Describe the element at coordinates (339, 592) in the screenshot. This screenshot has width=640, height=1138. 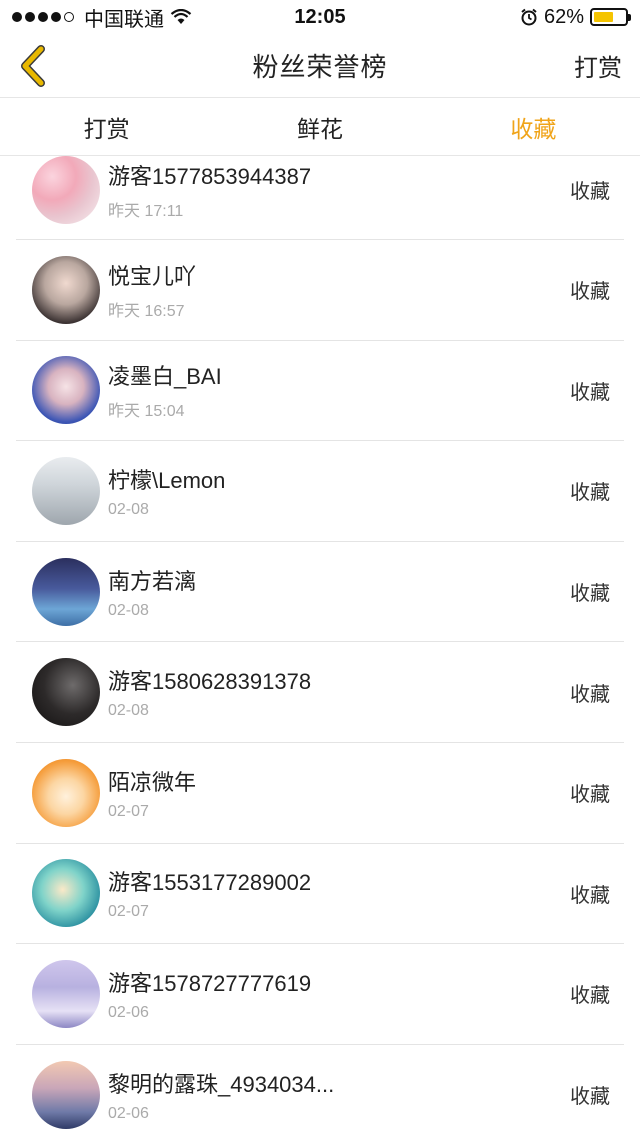
I see `list-item-info: 南方若漓 02-08` at that location.